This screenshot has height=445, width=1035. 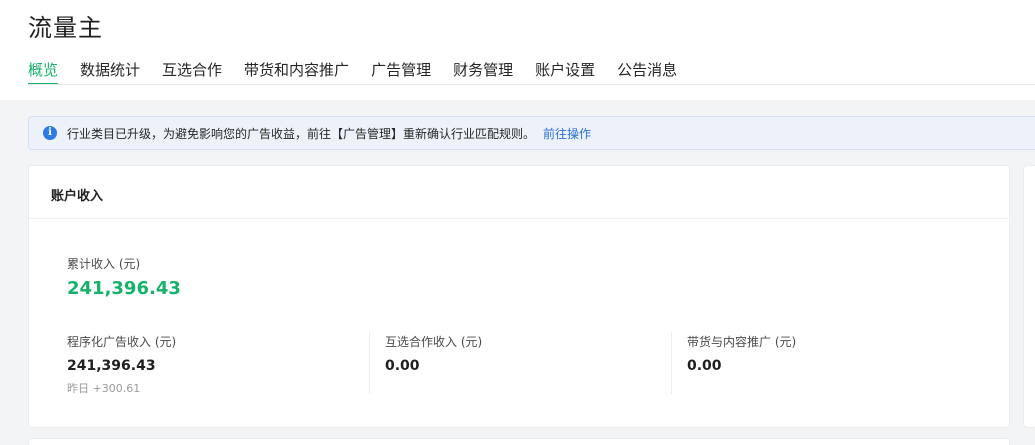 I want to click on metric-mutual-cooperation: 互选合作收入 (元) 0.00, so click(x=433, y=353).